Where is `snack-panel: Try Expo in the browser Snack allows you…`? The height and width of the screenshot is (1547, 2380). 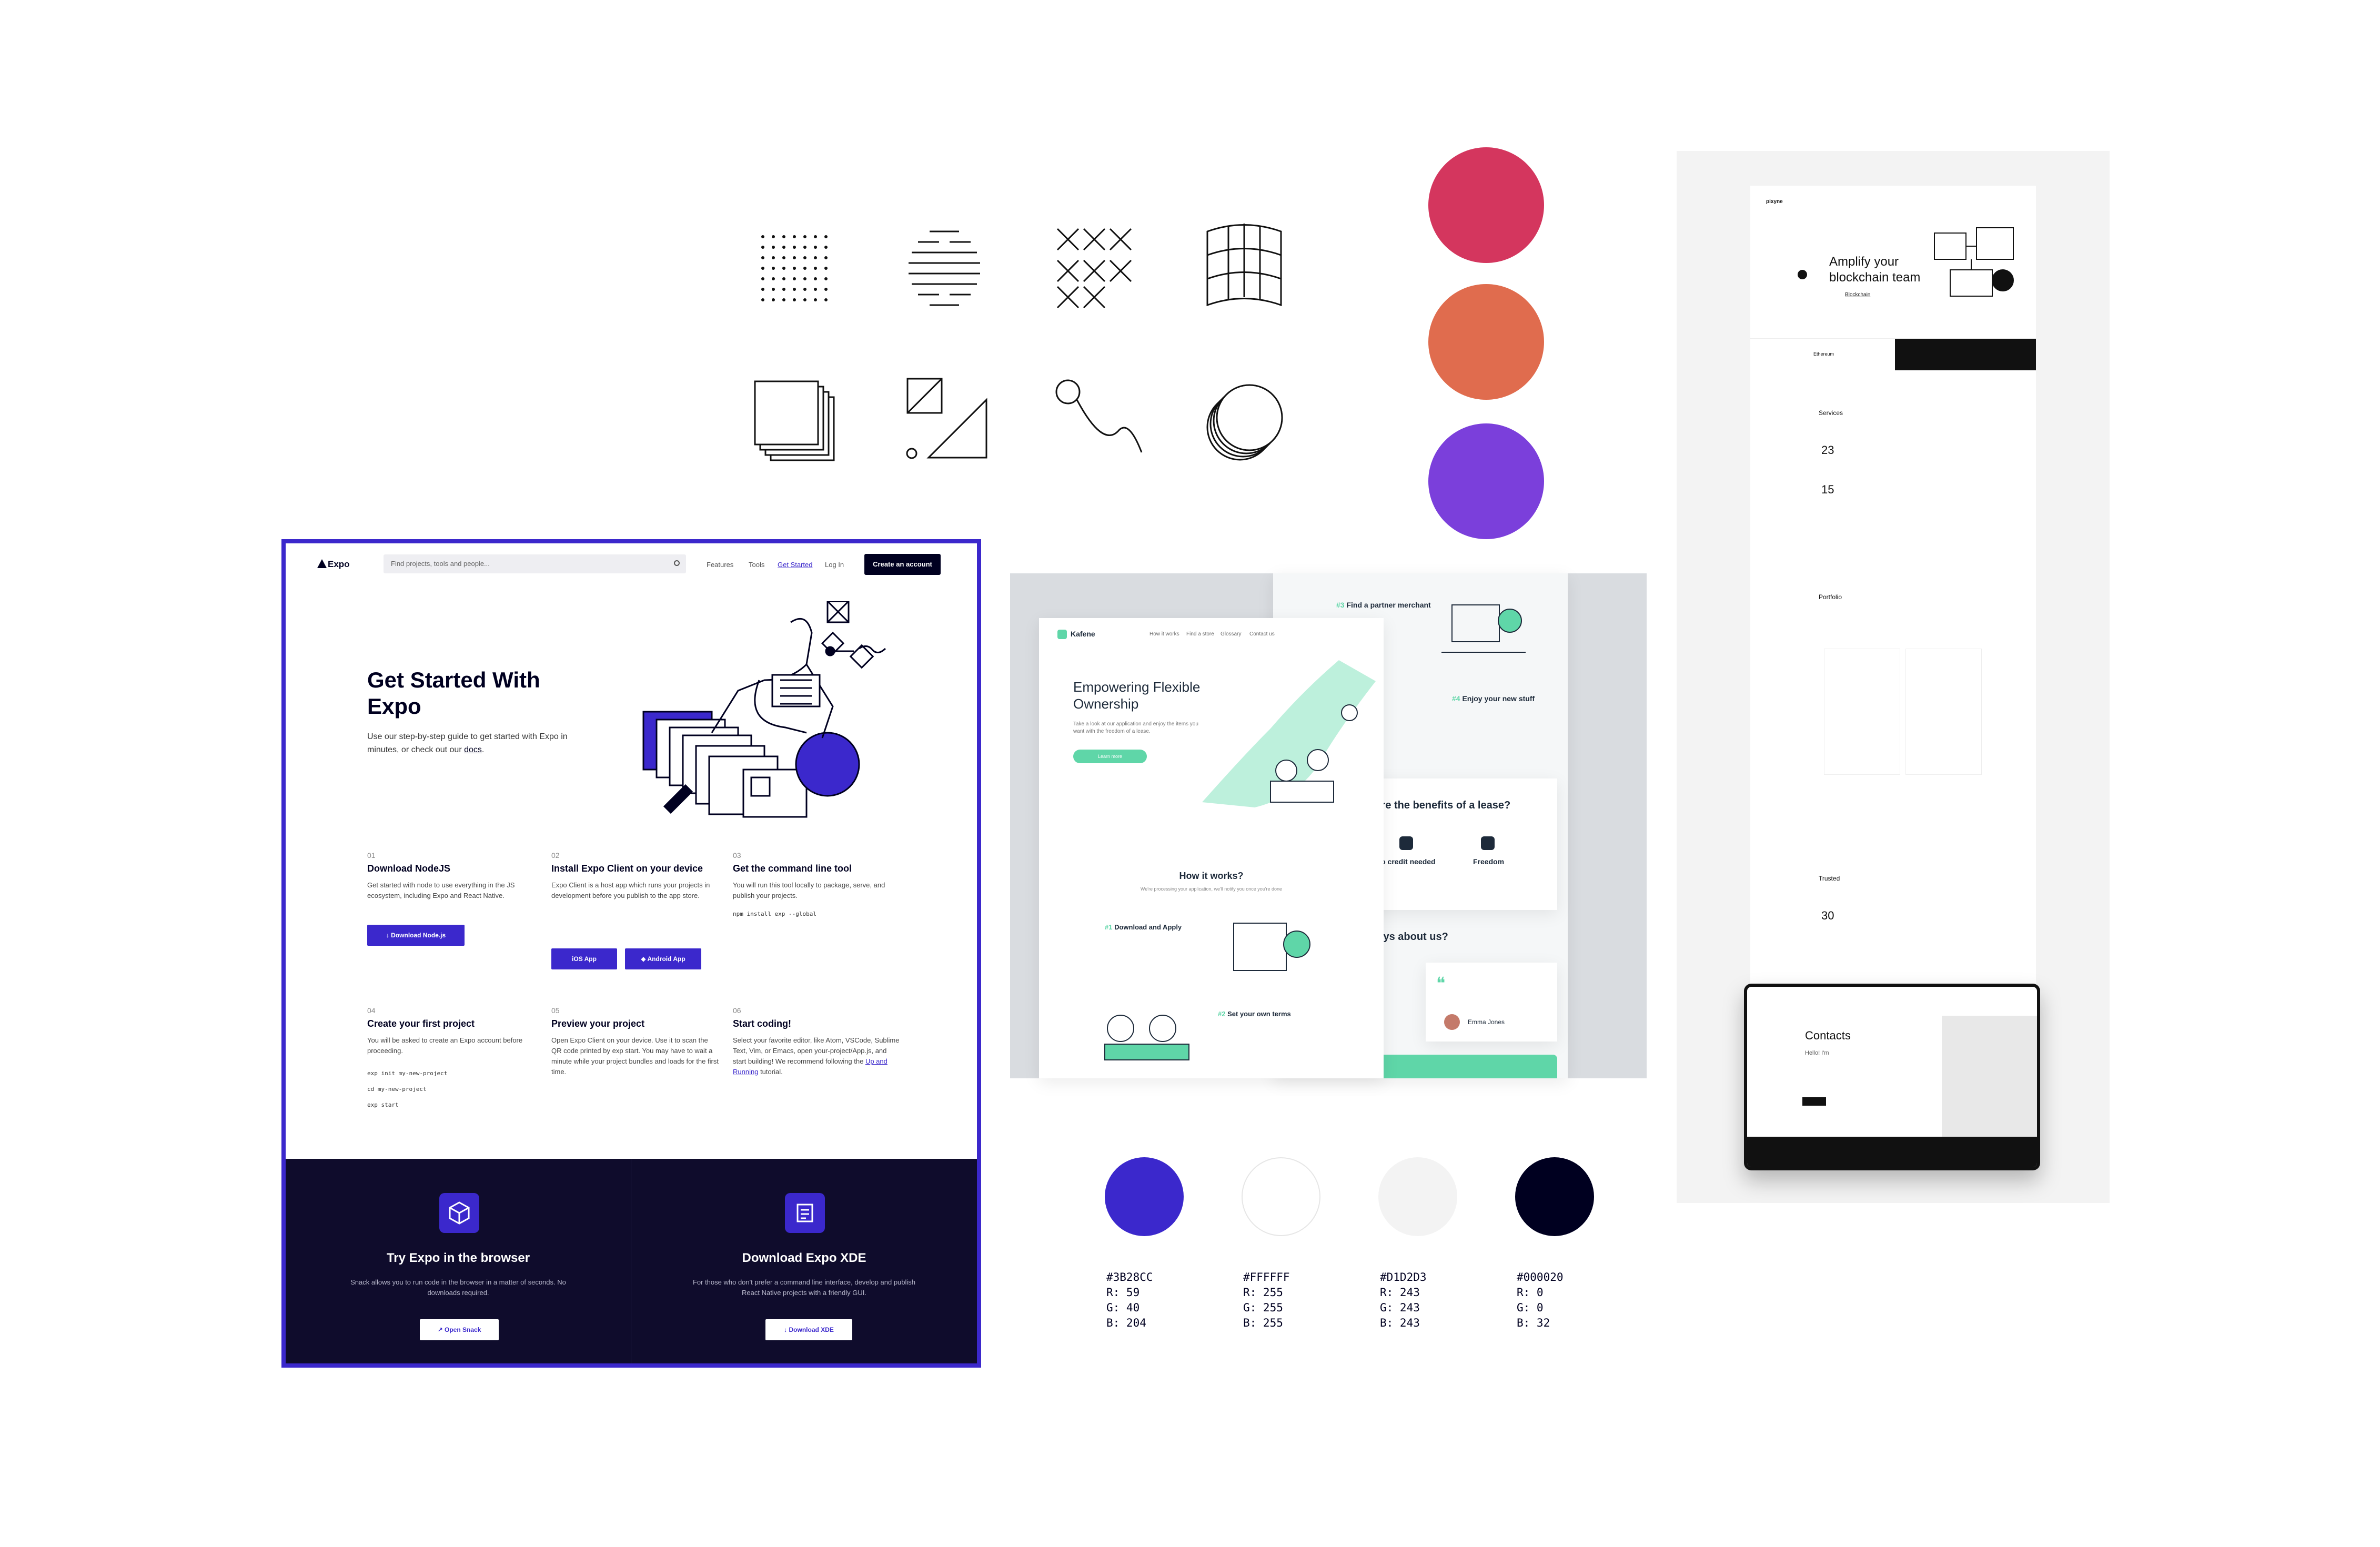
snack-panel: Try Expo in the browser Snack allows you… is located at coordinates (458, 1261).